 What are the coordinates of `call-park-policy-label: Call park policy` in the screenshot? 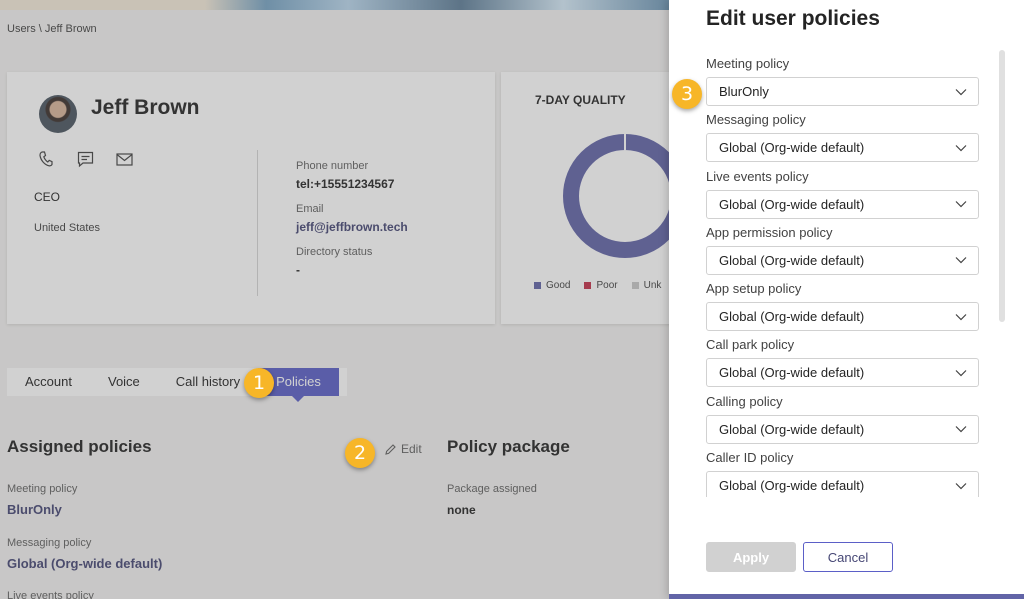 It's located at (750, 345).